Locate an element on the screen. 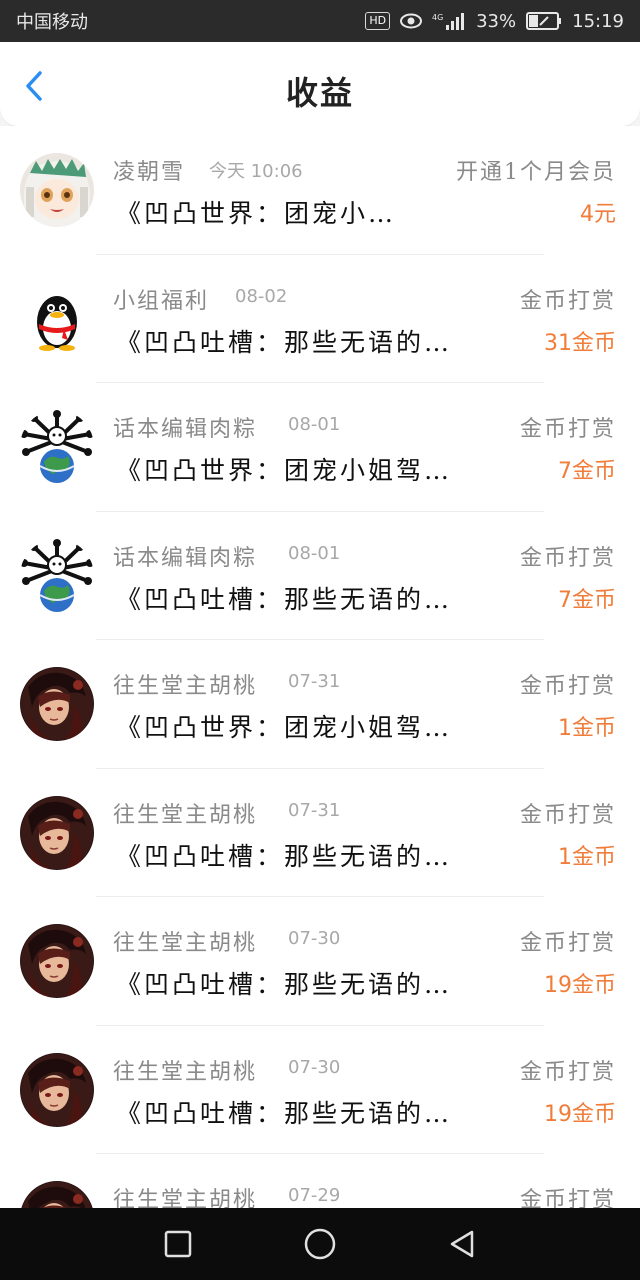 Image resolution: width=640 pixels, height=1280 pixels. timestamp: 08-02 is located at coordinates (261, 296).